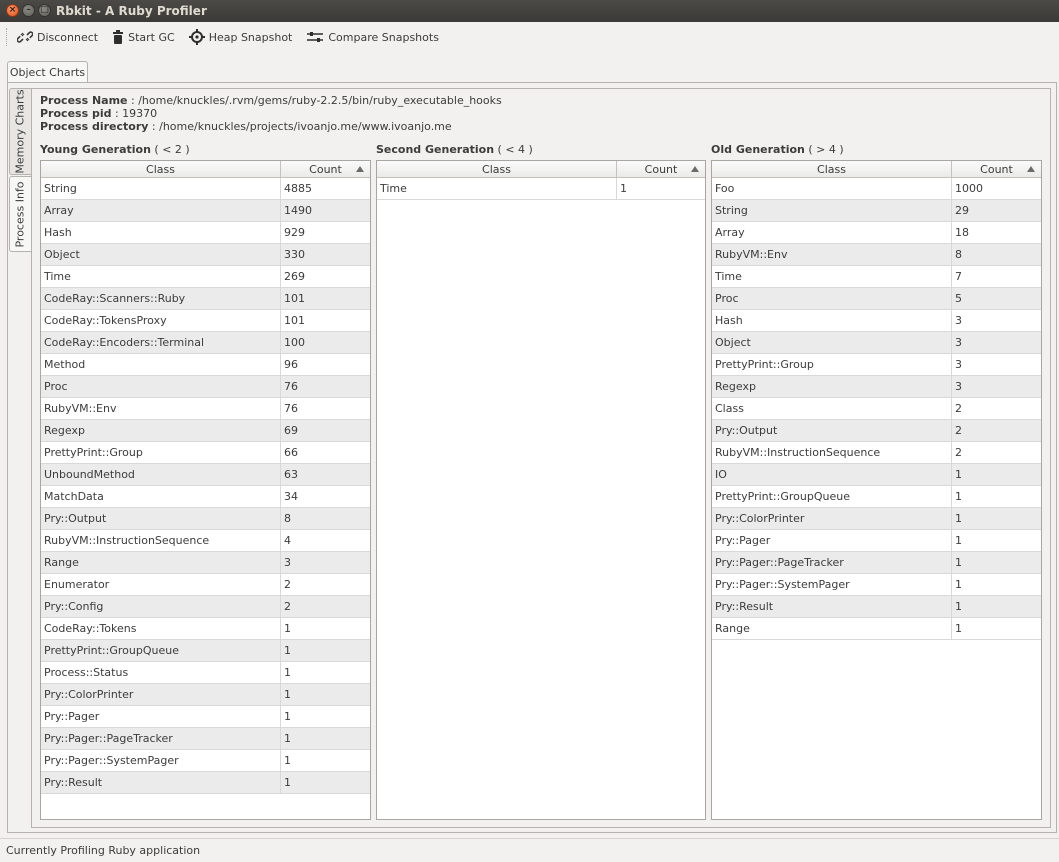 This screenshot has width=1059, height=862. I want to click on table-row: RubyVM::Env 8, so click(876, 255).